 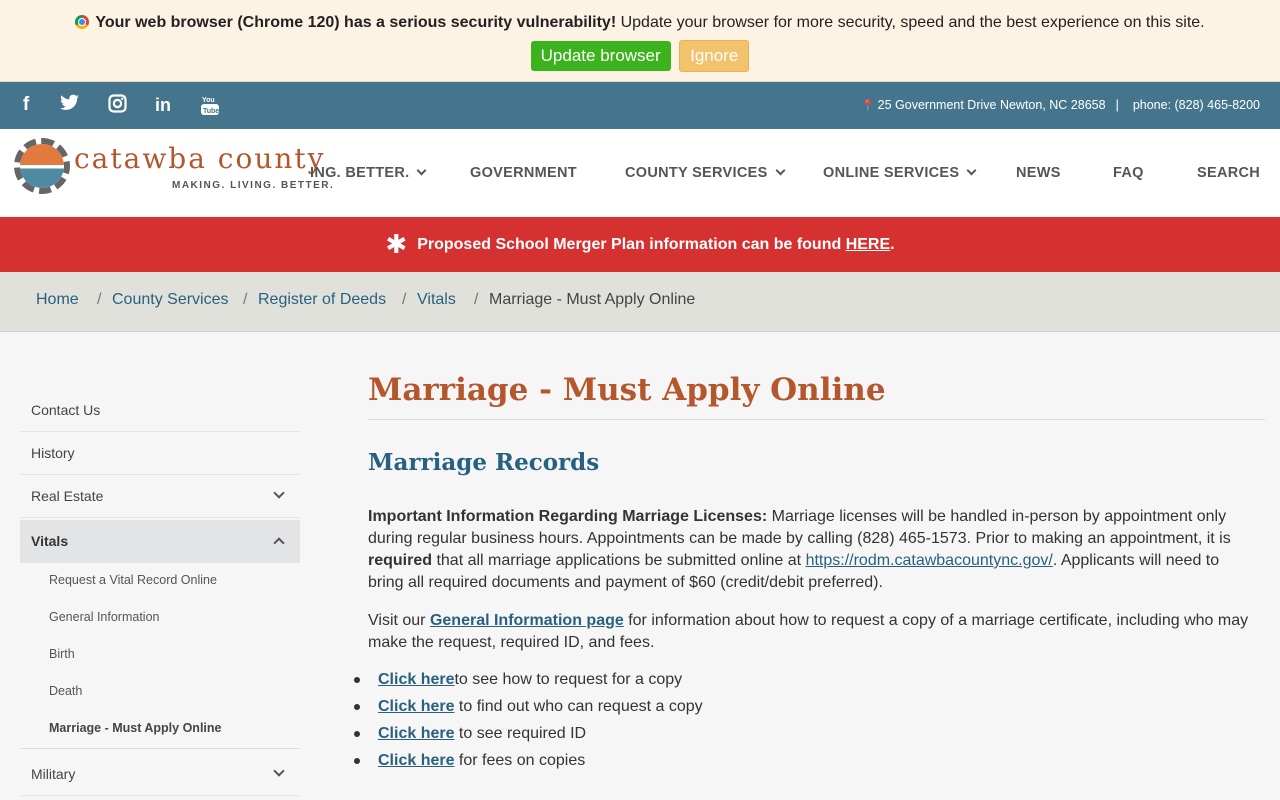 I want to click on breadcrumb-current: Marriage - Must Apply Online, so click(x=592, y=299).